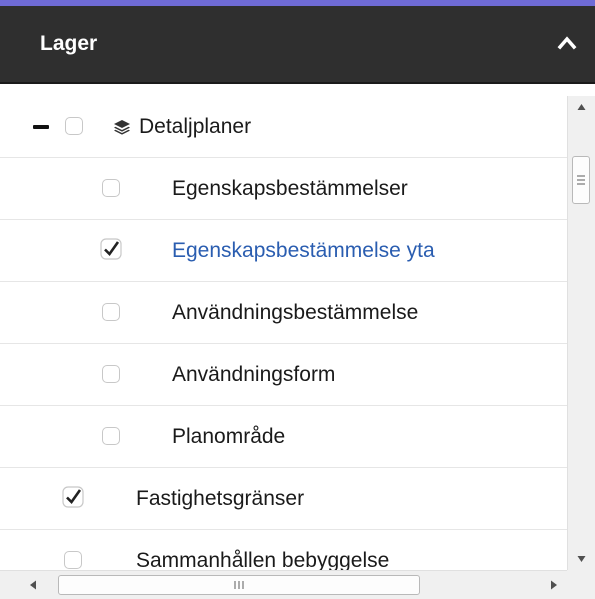 This screenshot has height=599, width=595. What do you see at coordinates (581, 107) in the screenshot?
I see `scroll-up-arrow-icon` at bounding box center [581, 107].